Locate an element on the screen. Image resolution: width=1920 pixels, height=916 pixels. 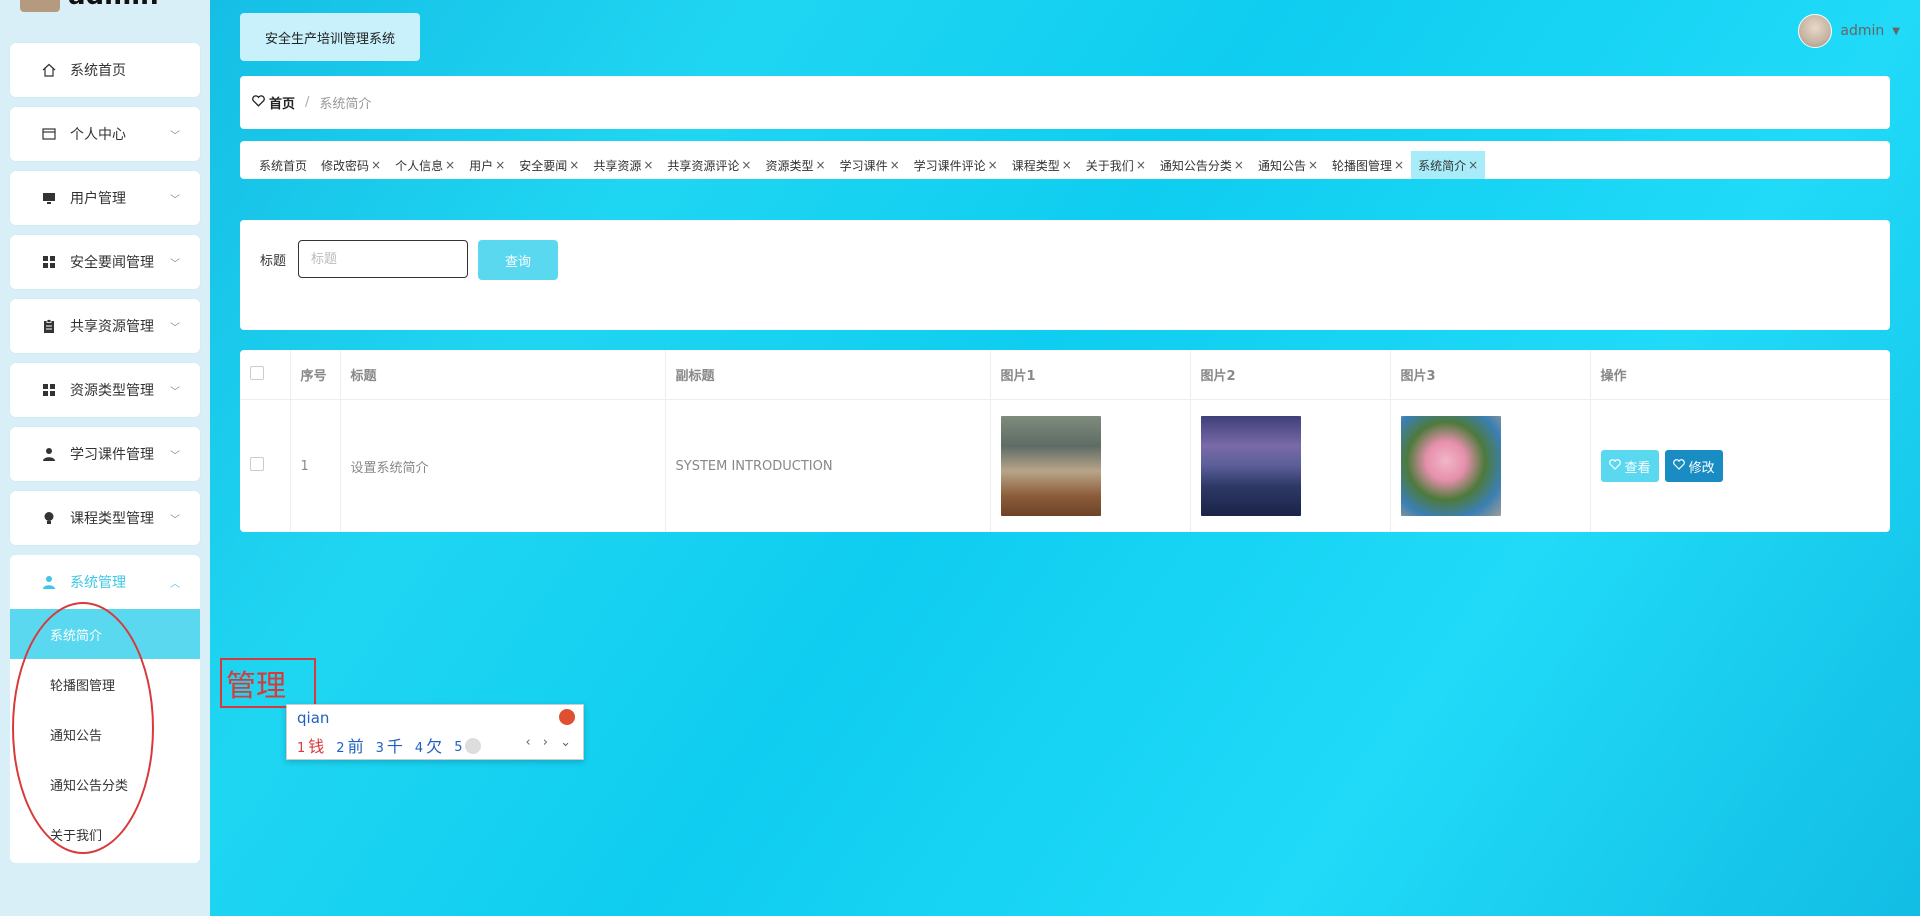
select-all-checkbox is located at coordinates (257, 372).